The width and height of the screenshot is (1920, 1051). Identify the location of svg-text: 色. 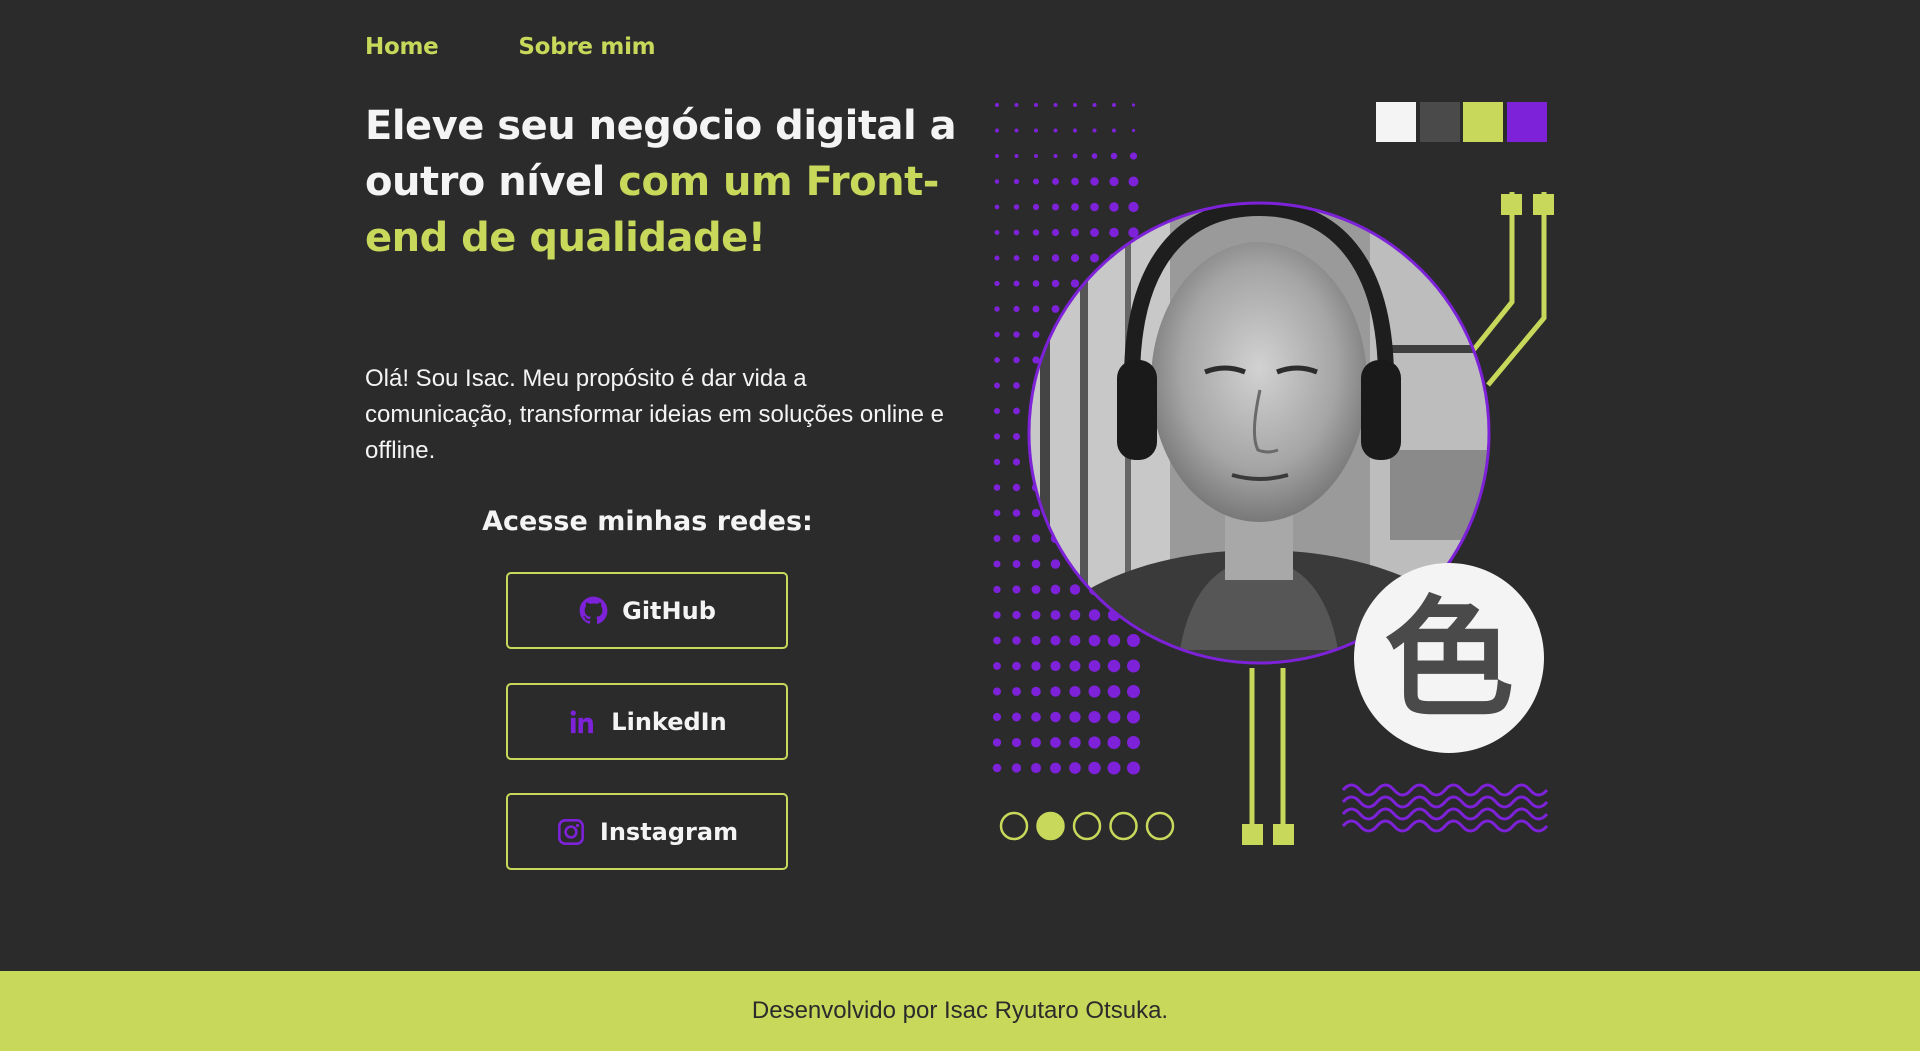
(1449, 659).